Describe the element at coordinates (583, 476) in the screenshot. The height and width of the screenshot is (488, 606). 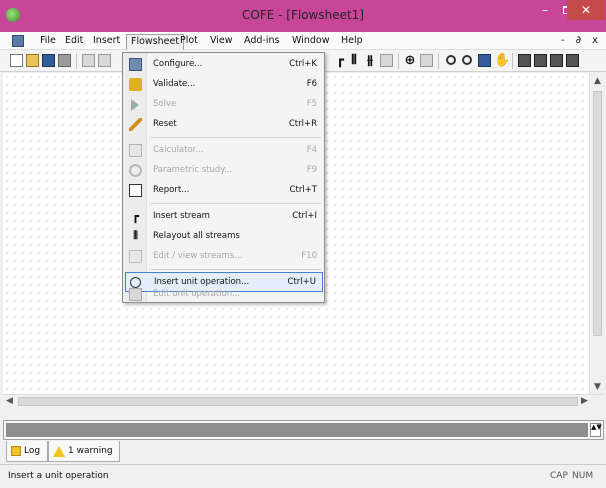
I see `num-lock-indicator: NUM` at that location.